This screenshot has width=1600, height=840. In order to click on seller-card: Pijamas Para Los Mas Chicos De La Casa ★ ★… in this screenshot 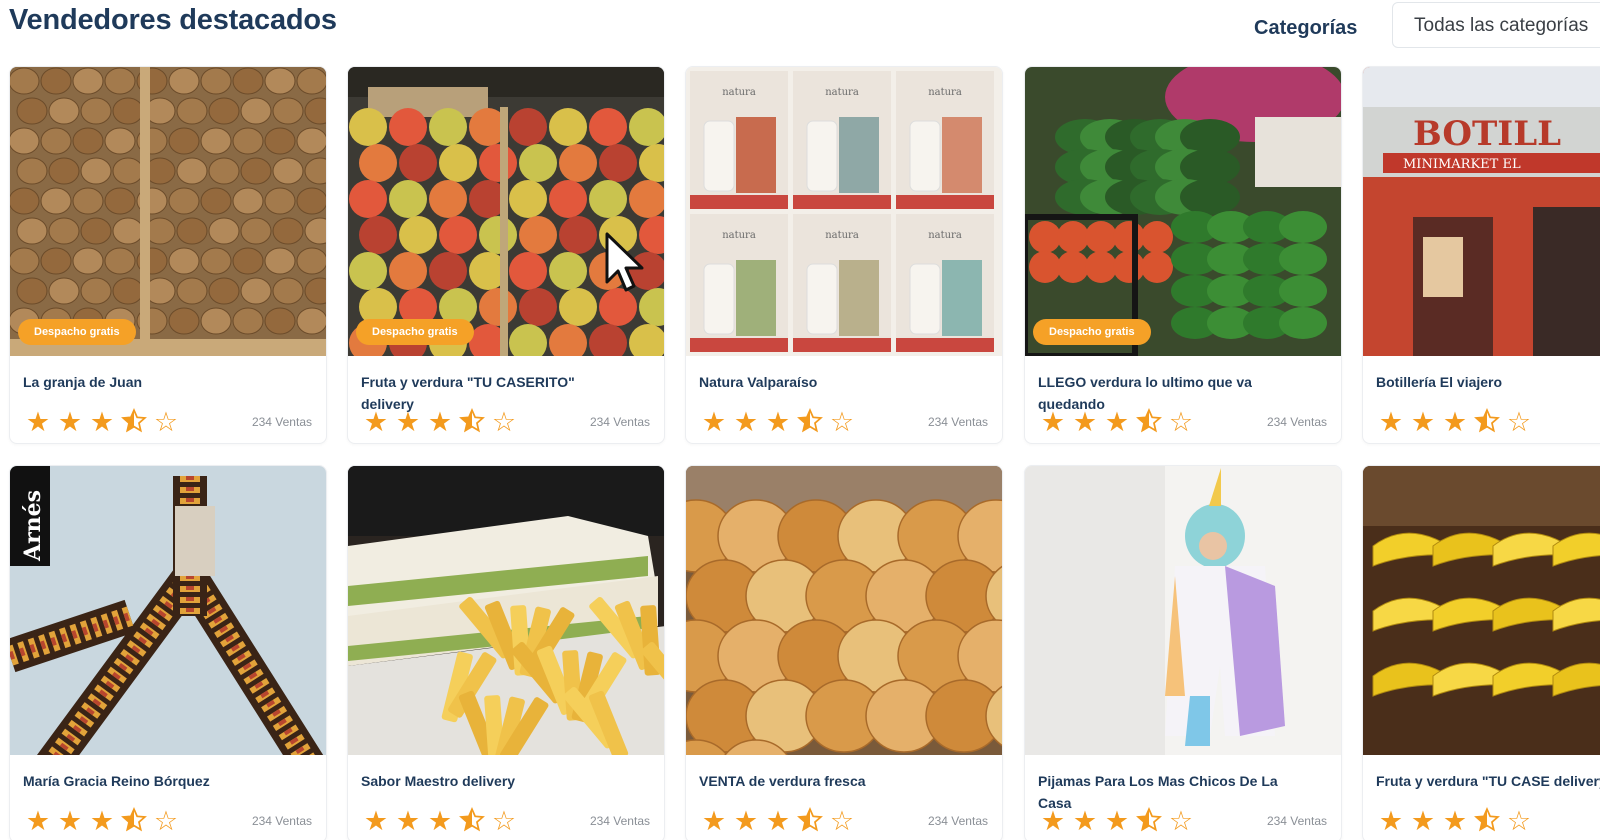, I will do `click(1183, 652)`.